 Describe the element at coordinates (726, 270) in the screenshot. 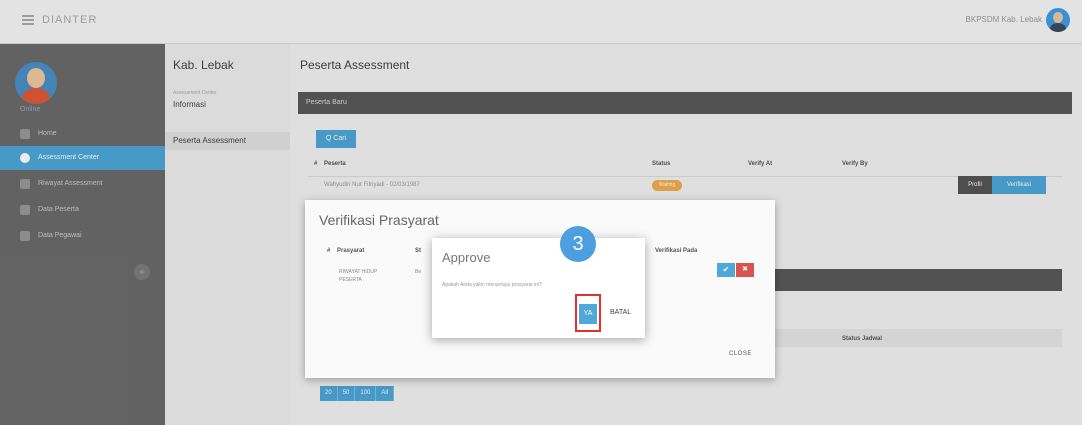

I see `approve-check-button: ✔` at that location.